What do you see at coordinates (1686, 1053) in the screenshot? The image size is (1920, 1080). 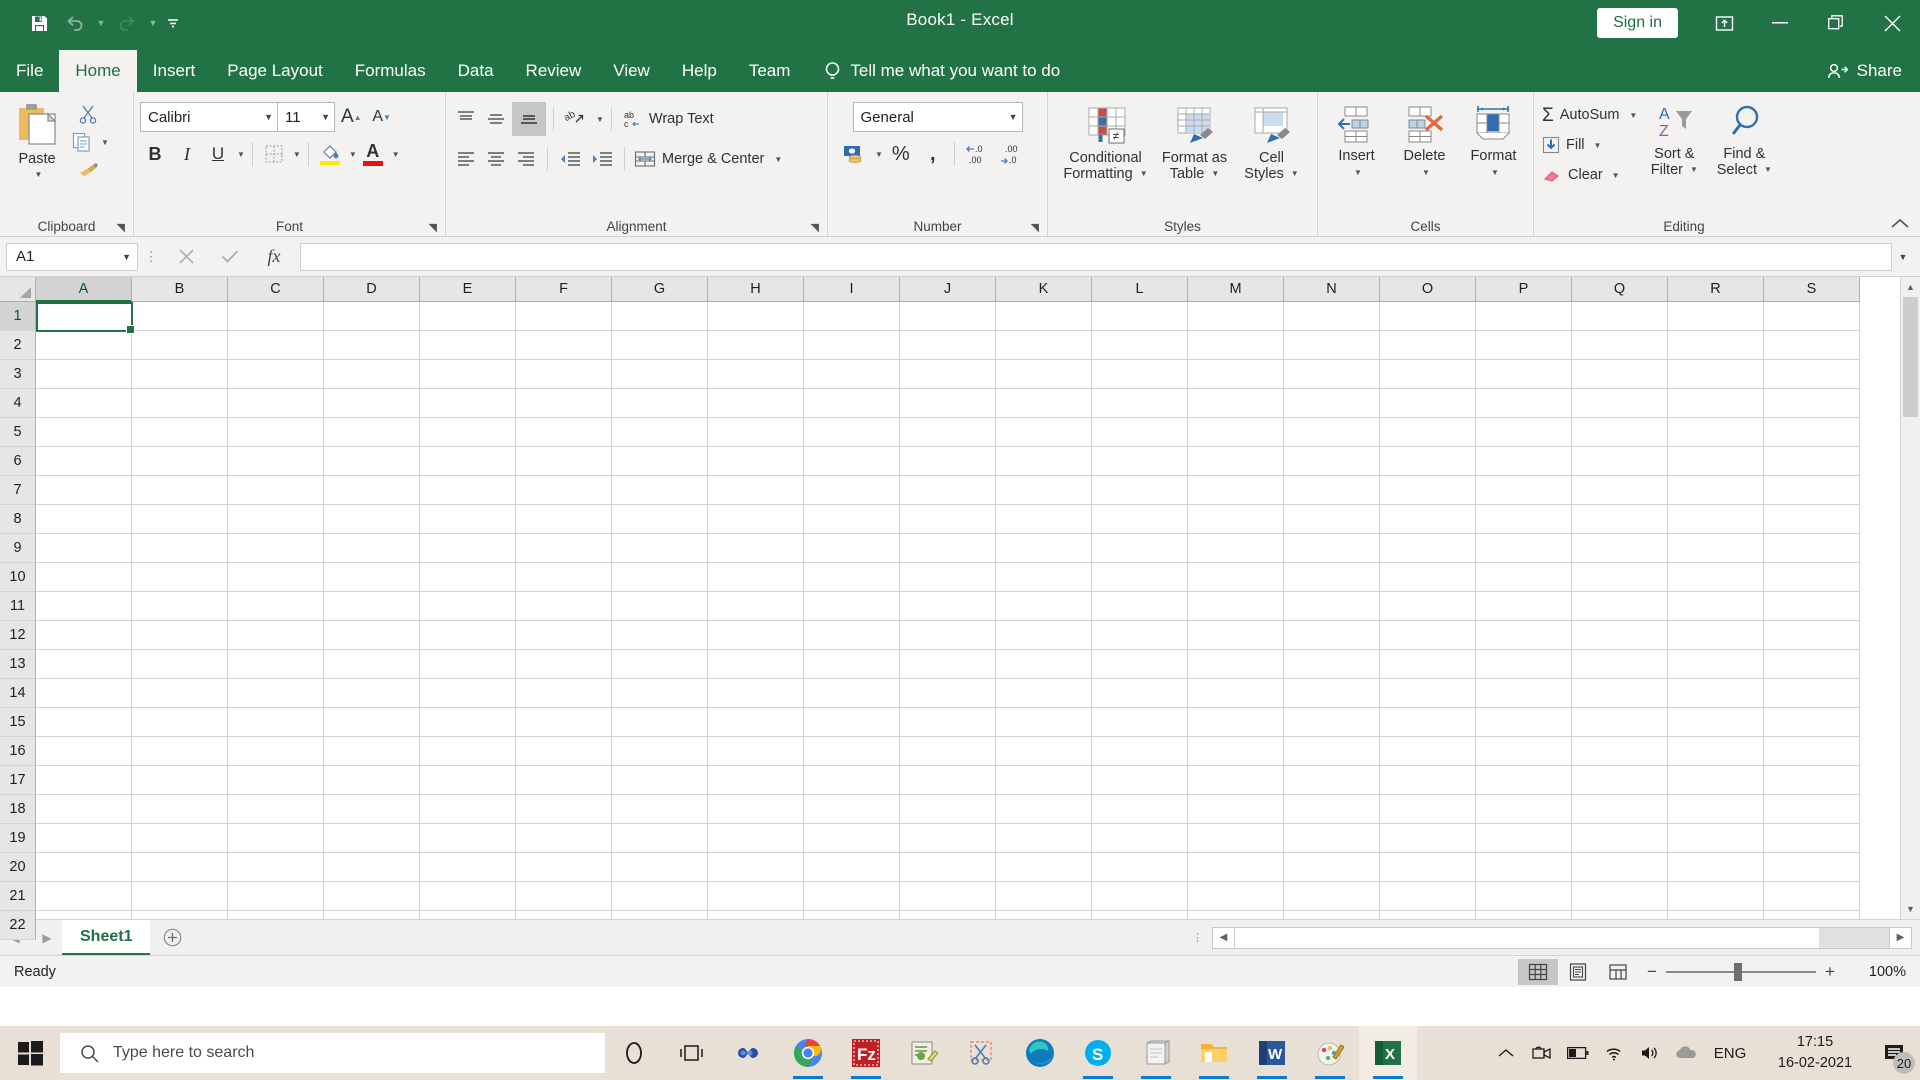 I see `onedrive-icon` at bounding box center [1686, 1053].